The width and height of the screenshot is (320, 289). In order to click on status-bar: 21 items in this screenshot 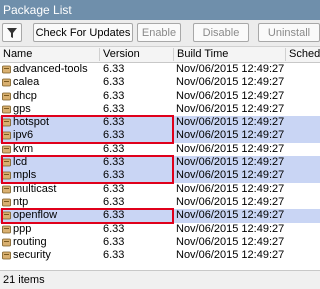, I will do `click(160, 279)`.